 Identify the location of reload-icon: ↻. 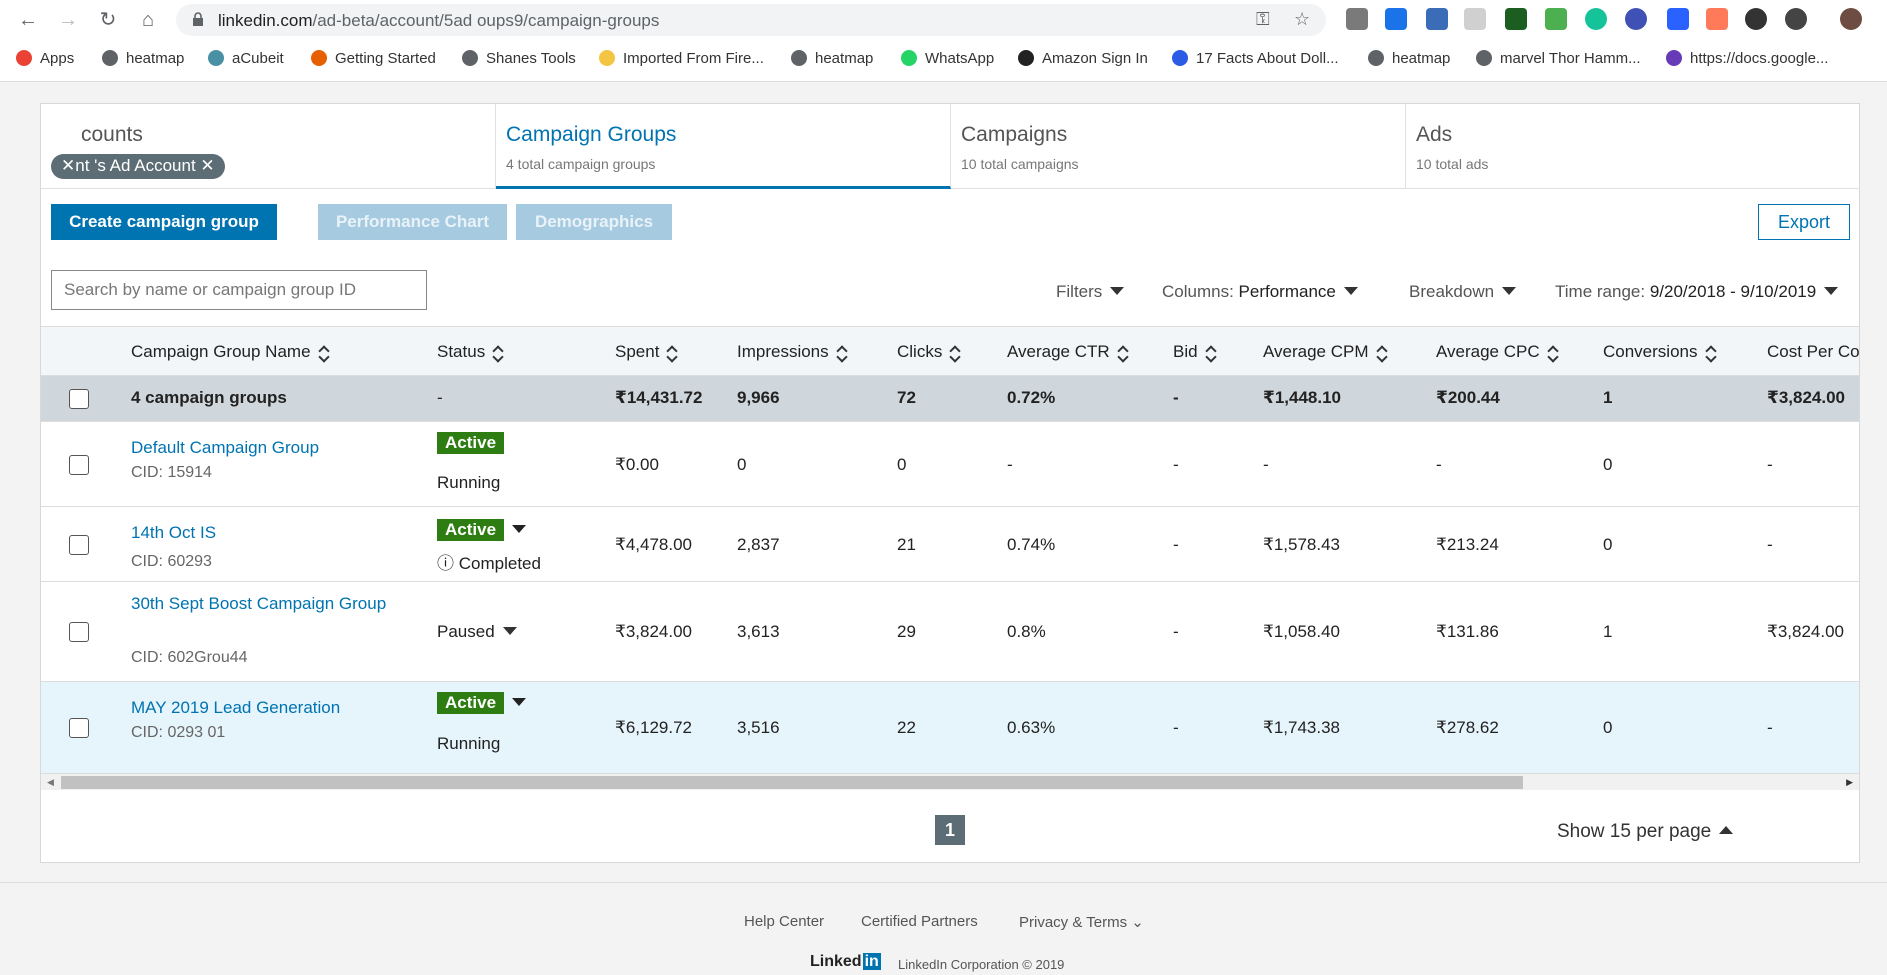
(108, 20).